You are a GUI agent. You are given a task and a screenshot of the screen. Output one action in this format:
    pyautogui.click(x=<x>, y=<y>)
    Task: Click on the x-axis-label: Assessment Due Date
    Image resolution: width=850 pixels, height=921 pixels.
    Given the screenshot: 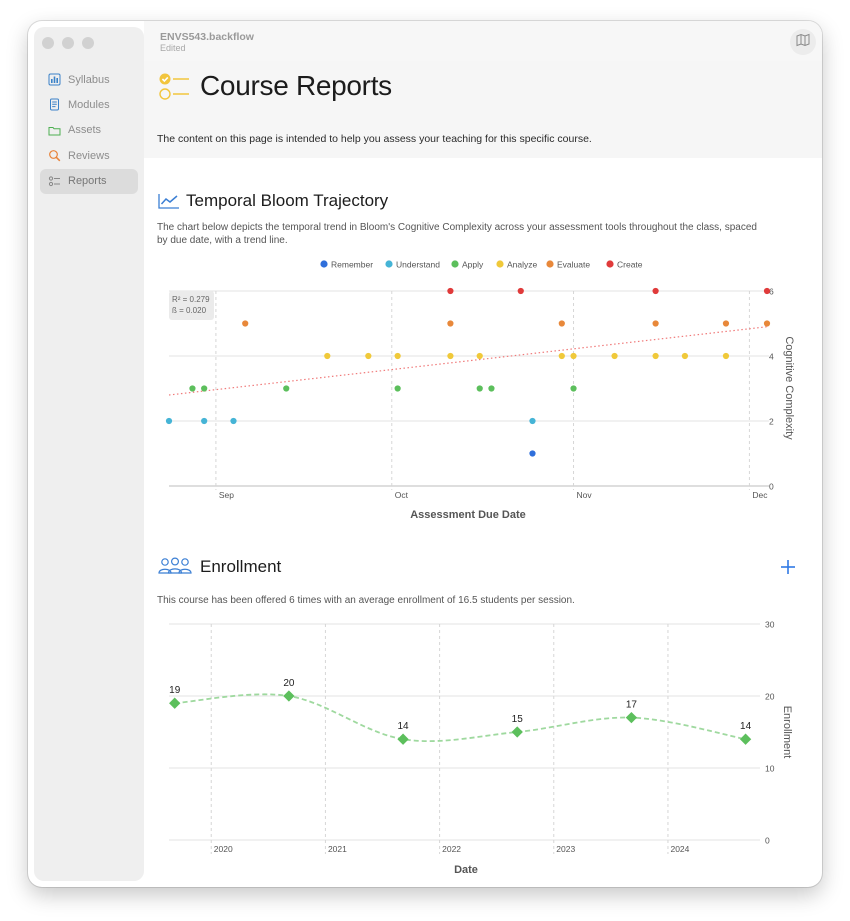 What is the action you would take?
    pyautogui.click(x=468, y=515)
    